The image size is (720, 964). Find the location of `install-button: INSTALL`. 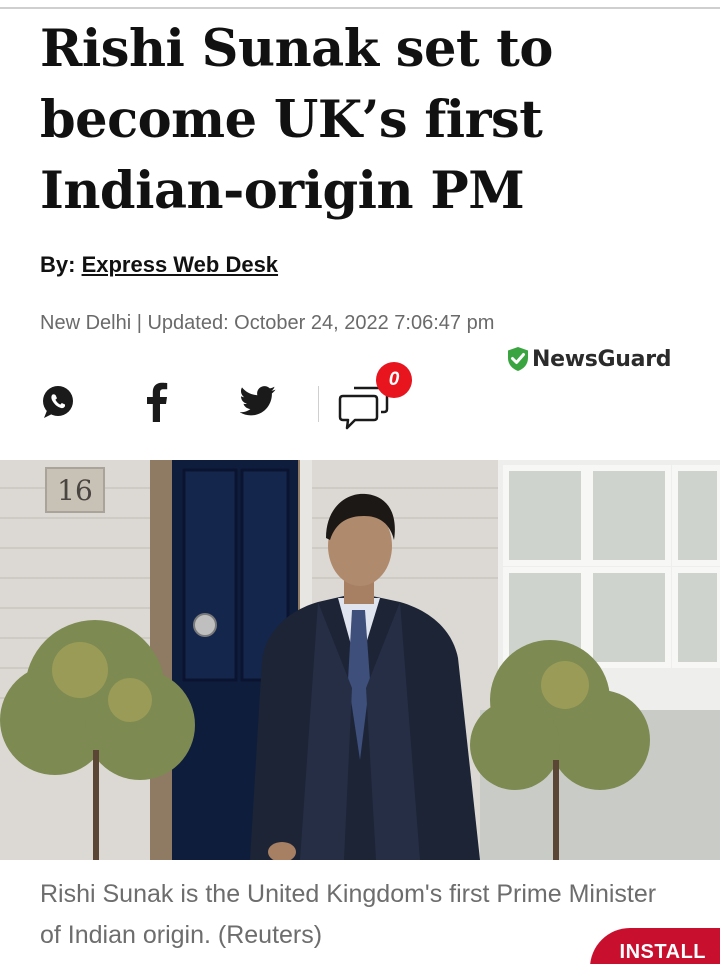

install-button: INSTALL is located at coordinates (655, 946).